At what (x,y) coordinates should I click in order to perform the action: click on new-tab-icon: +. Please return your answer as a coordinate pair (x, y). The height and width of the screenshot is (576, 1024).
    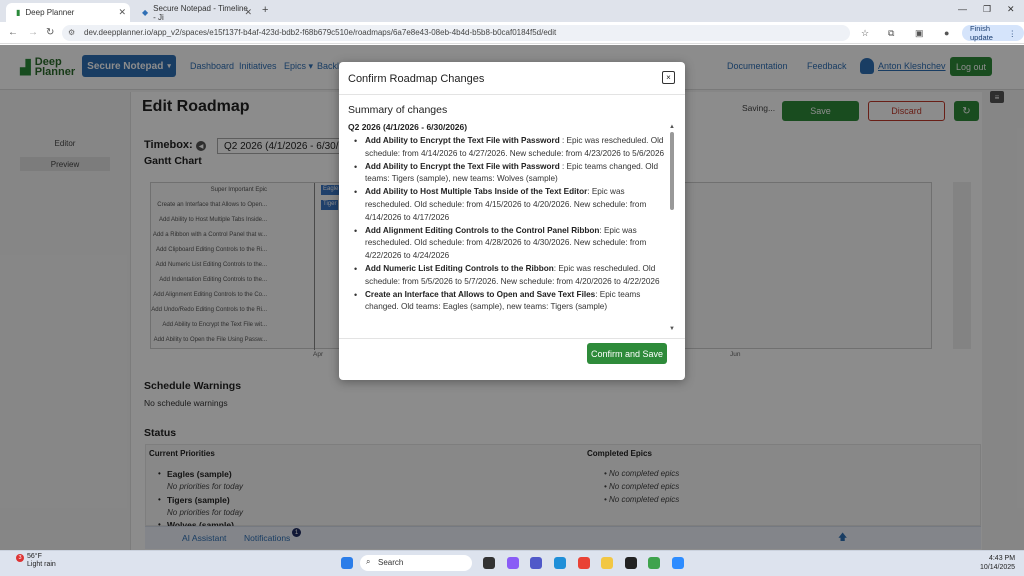
    Looking at the image, I should click on (265, 10).